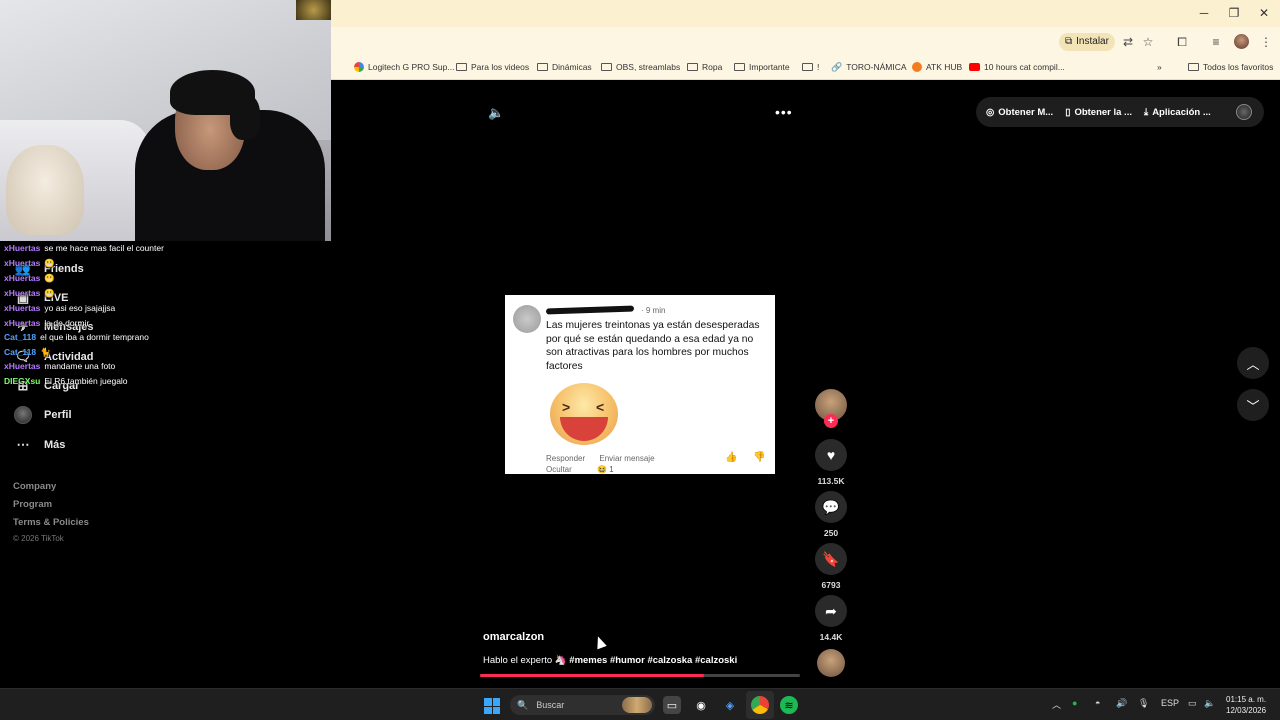  I want to click on thumbs-down-icon: 👎, so click(759, 457).